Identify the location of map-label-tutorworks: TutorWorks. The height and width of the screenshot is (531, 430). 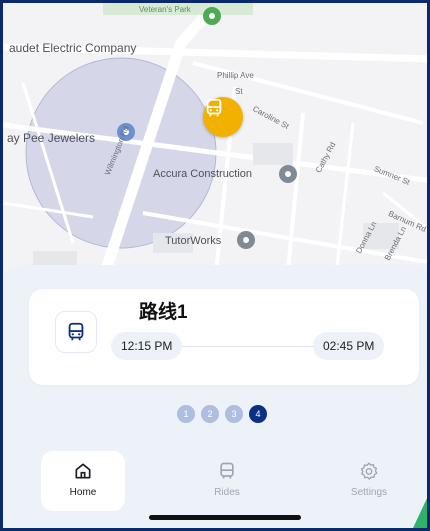
(193, 241).